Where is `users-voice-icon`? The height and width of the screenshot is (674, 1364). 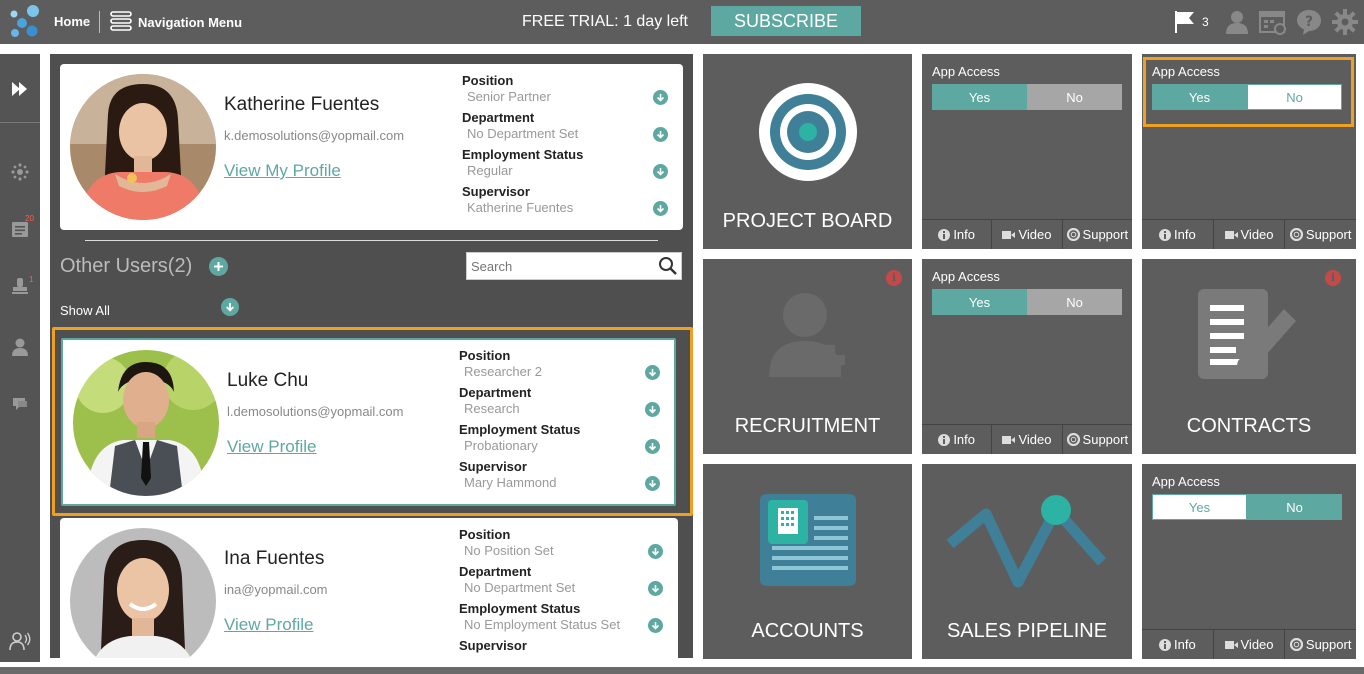
users-voice-icon is located at coordinates (20, 641).